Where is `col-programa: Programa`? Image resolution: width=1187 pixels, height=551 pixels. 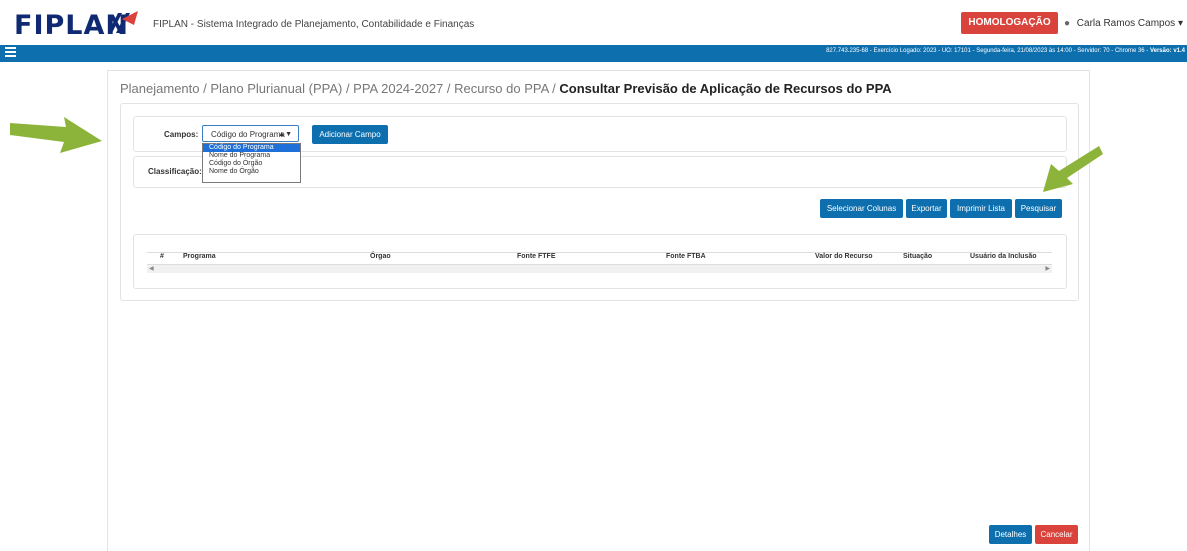 col-programa: Programa is located at coordinates (199, 256).